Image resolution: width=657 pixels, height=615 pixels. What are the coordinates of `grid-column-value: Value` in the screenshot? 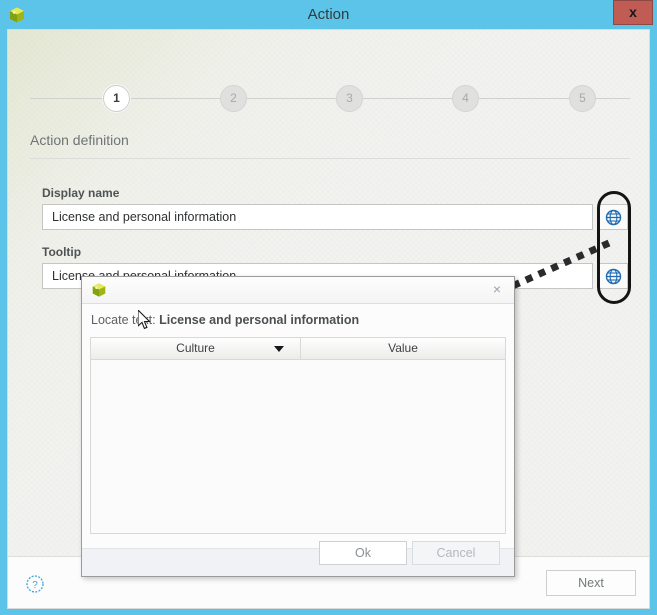 It's located at (403, 349).